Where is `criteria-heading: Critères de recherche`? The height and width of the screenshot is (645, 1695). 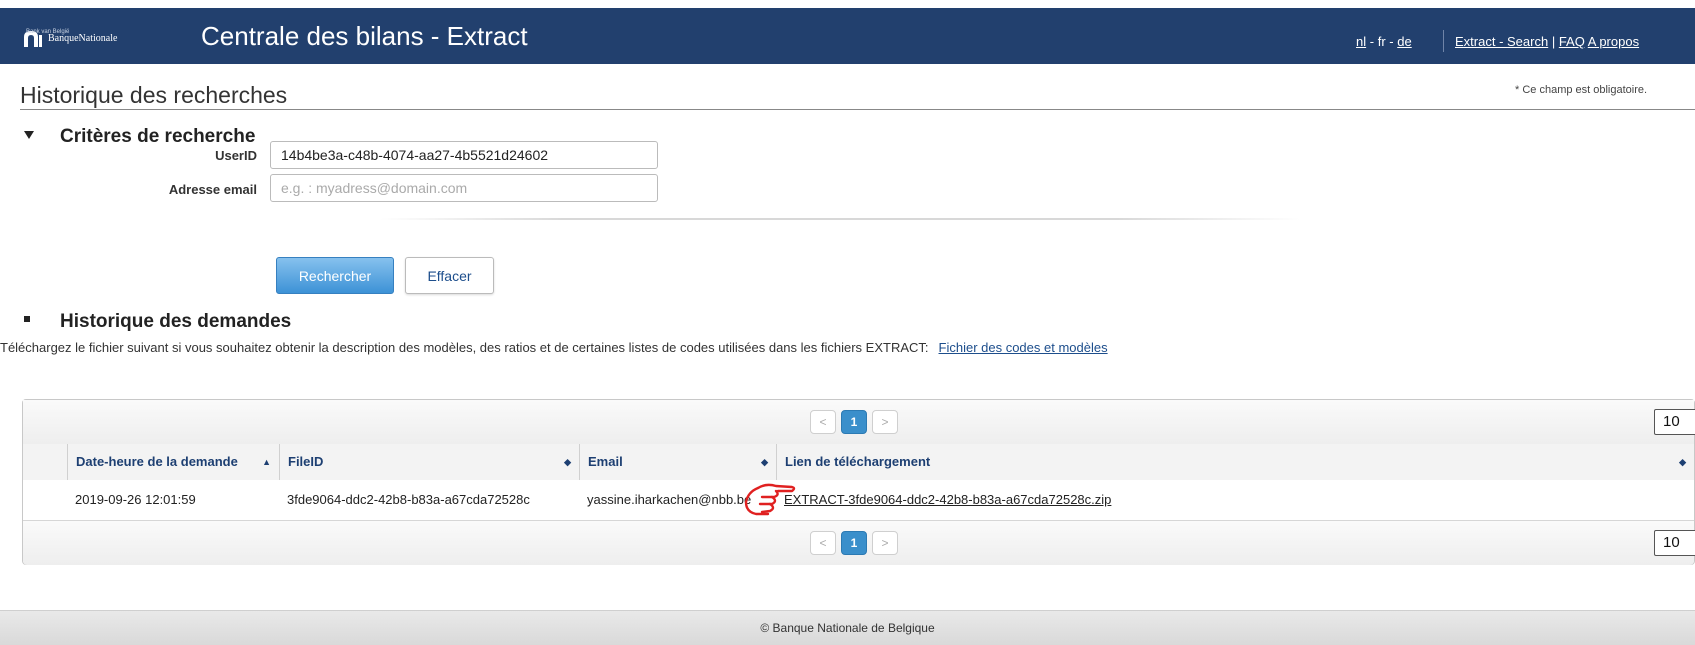 criteria-heading: Critères de recherche is located at coordinates (158, 136).